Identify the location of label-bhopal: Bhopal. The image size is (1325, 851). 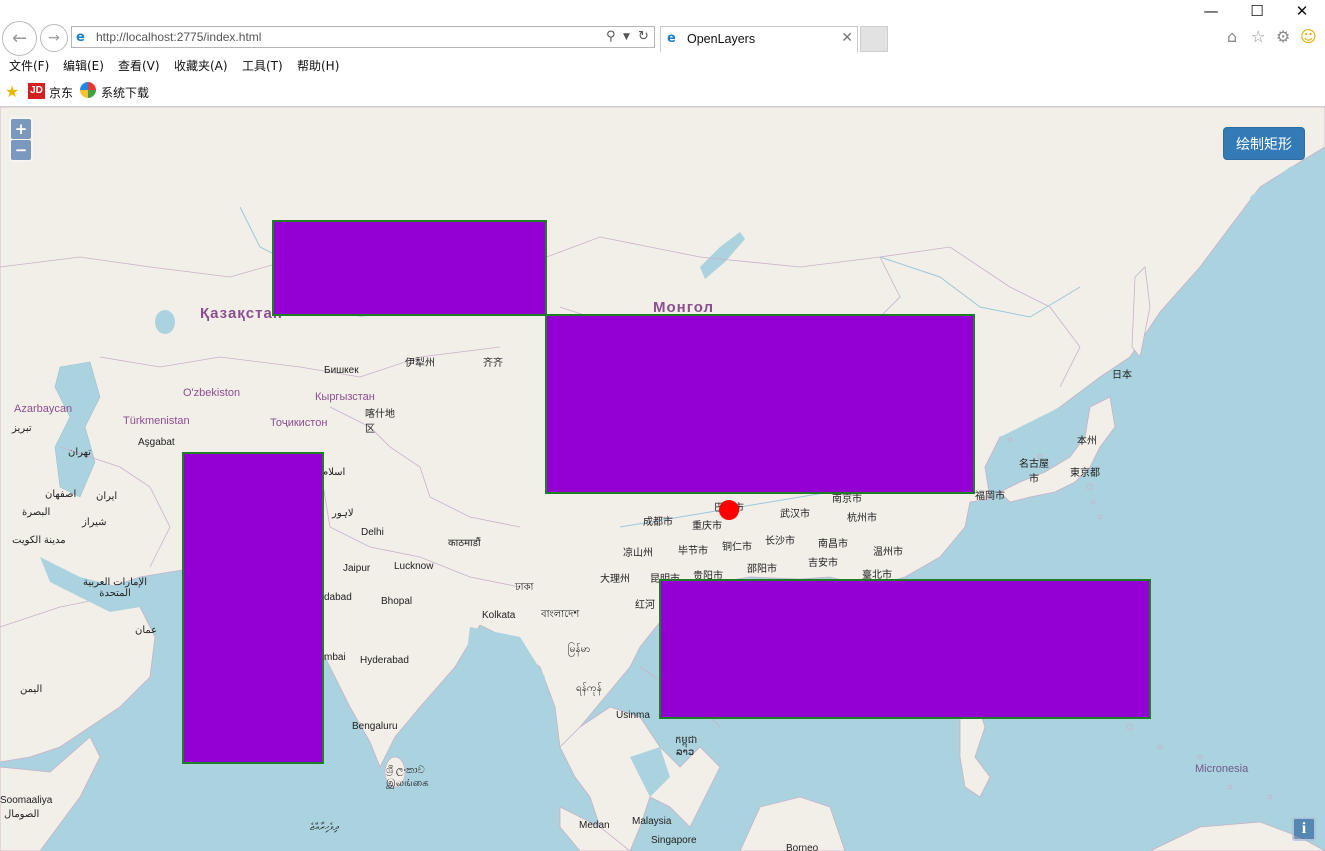
(397, 601).